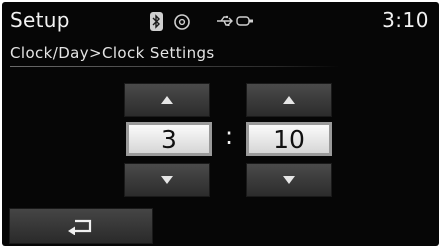  I want to click on hour-up-button, so click(167, 100).